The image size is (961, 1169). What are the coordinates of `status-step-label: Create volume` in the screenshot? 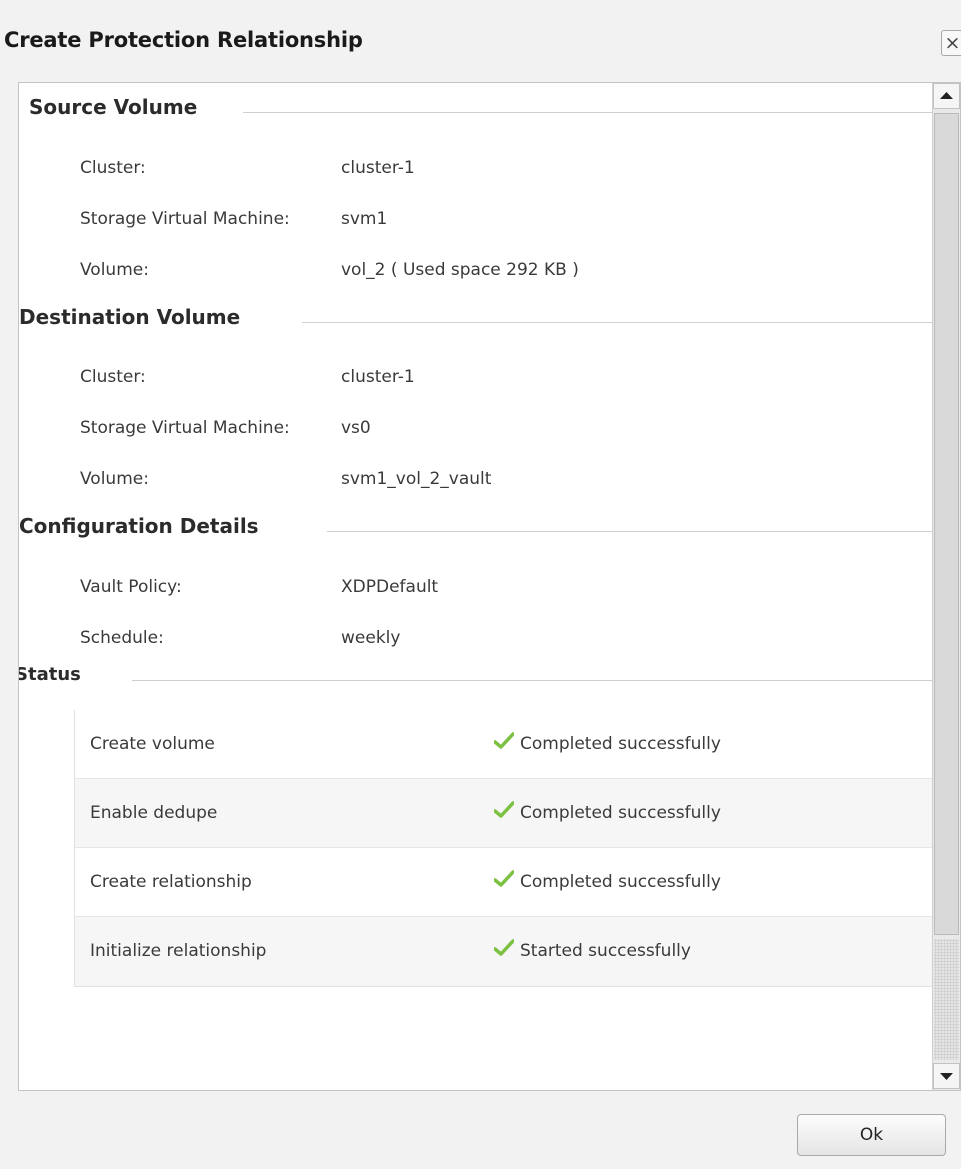 It's located at (152, 744).